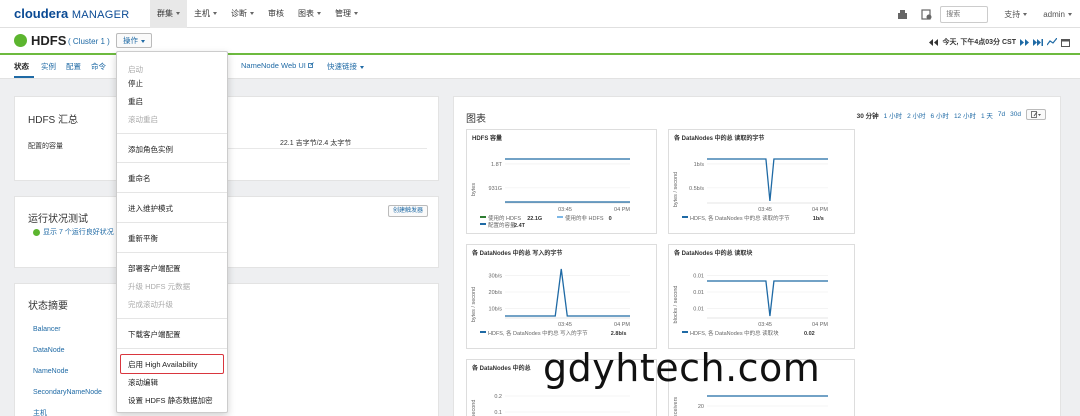  What do you see at coordinates (1036, 114) in the screenshot?
I see `chart-config-button` at bounding box center [1036, 114].